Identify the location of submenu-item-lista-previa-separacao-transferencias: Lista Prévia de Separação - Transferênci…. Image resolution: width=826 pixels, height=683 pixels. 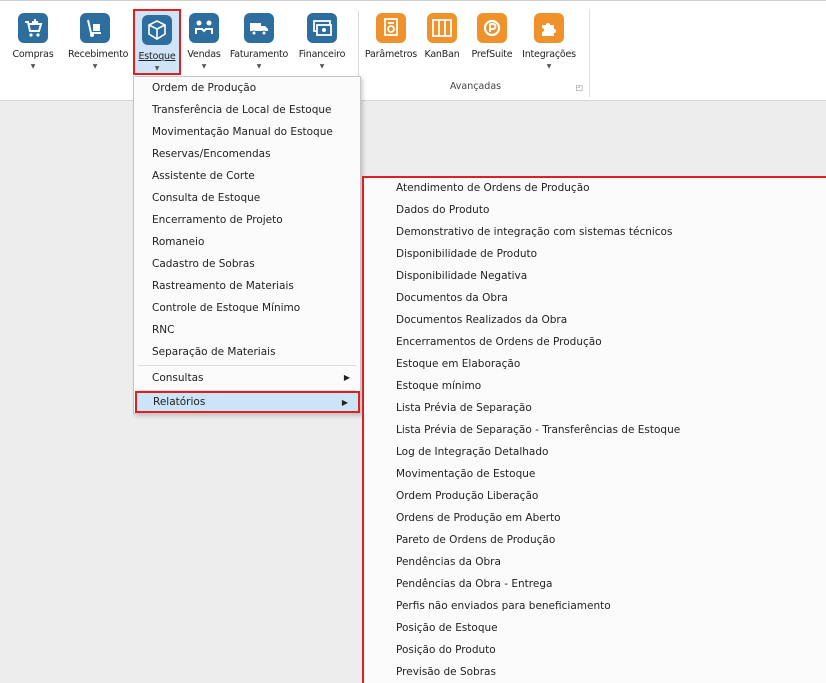
(538, 430).